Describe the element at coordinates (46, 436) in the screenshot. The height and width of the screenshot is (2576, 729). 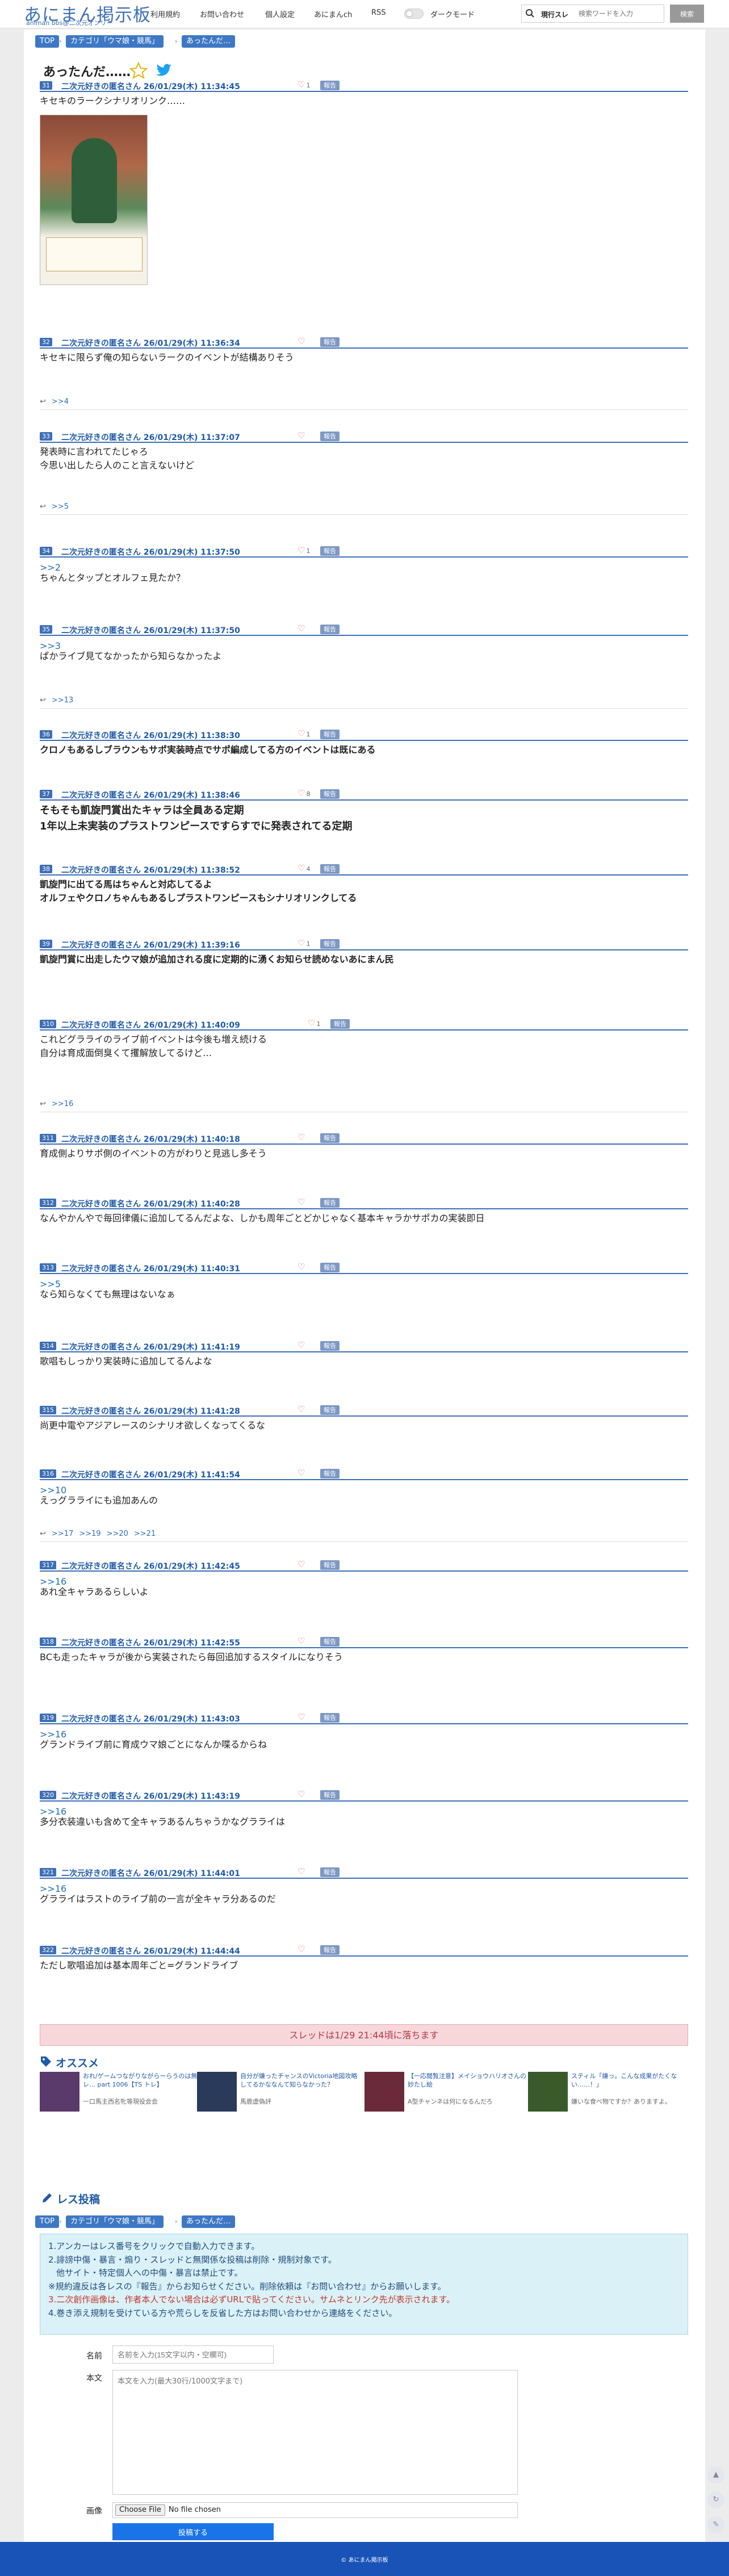
I see `post-number: 33` at that location.